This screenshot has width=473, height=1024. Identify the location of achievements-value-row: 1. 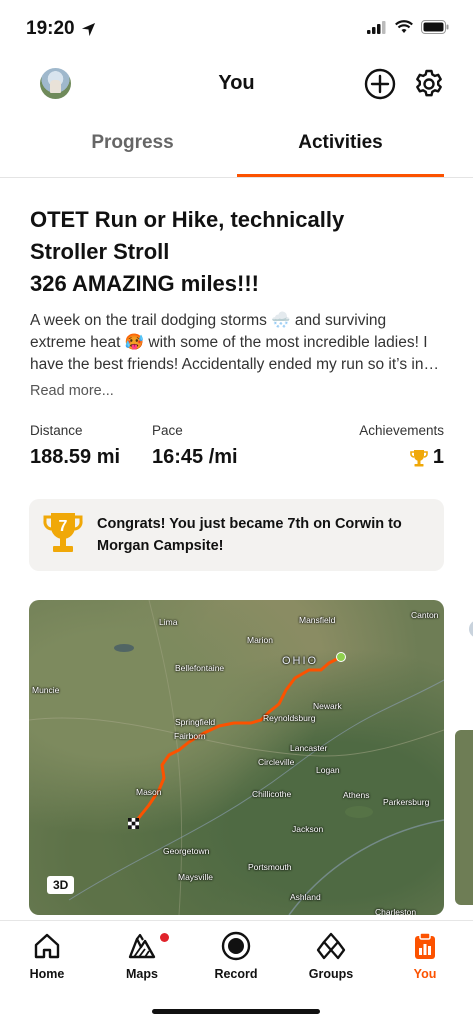
(401, 457).